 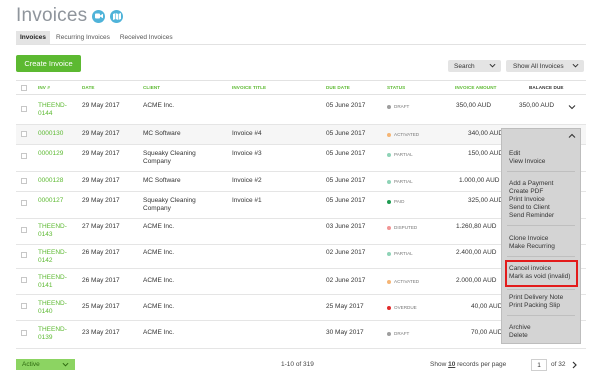 What do you see at coordinates (48, 63) in the screenshot?
I see `create-invoice-button: Create Invoice` at bounding box center [48, 63].